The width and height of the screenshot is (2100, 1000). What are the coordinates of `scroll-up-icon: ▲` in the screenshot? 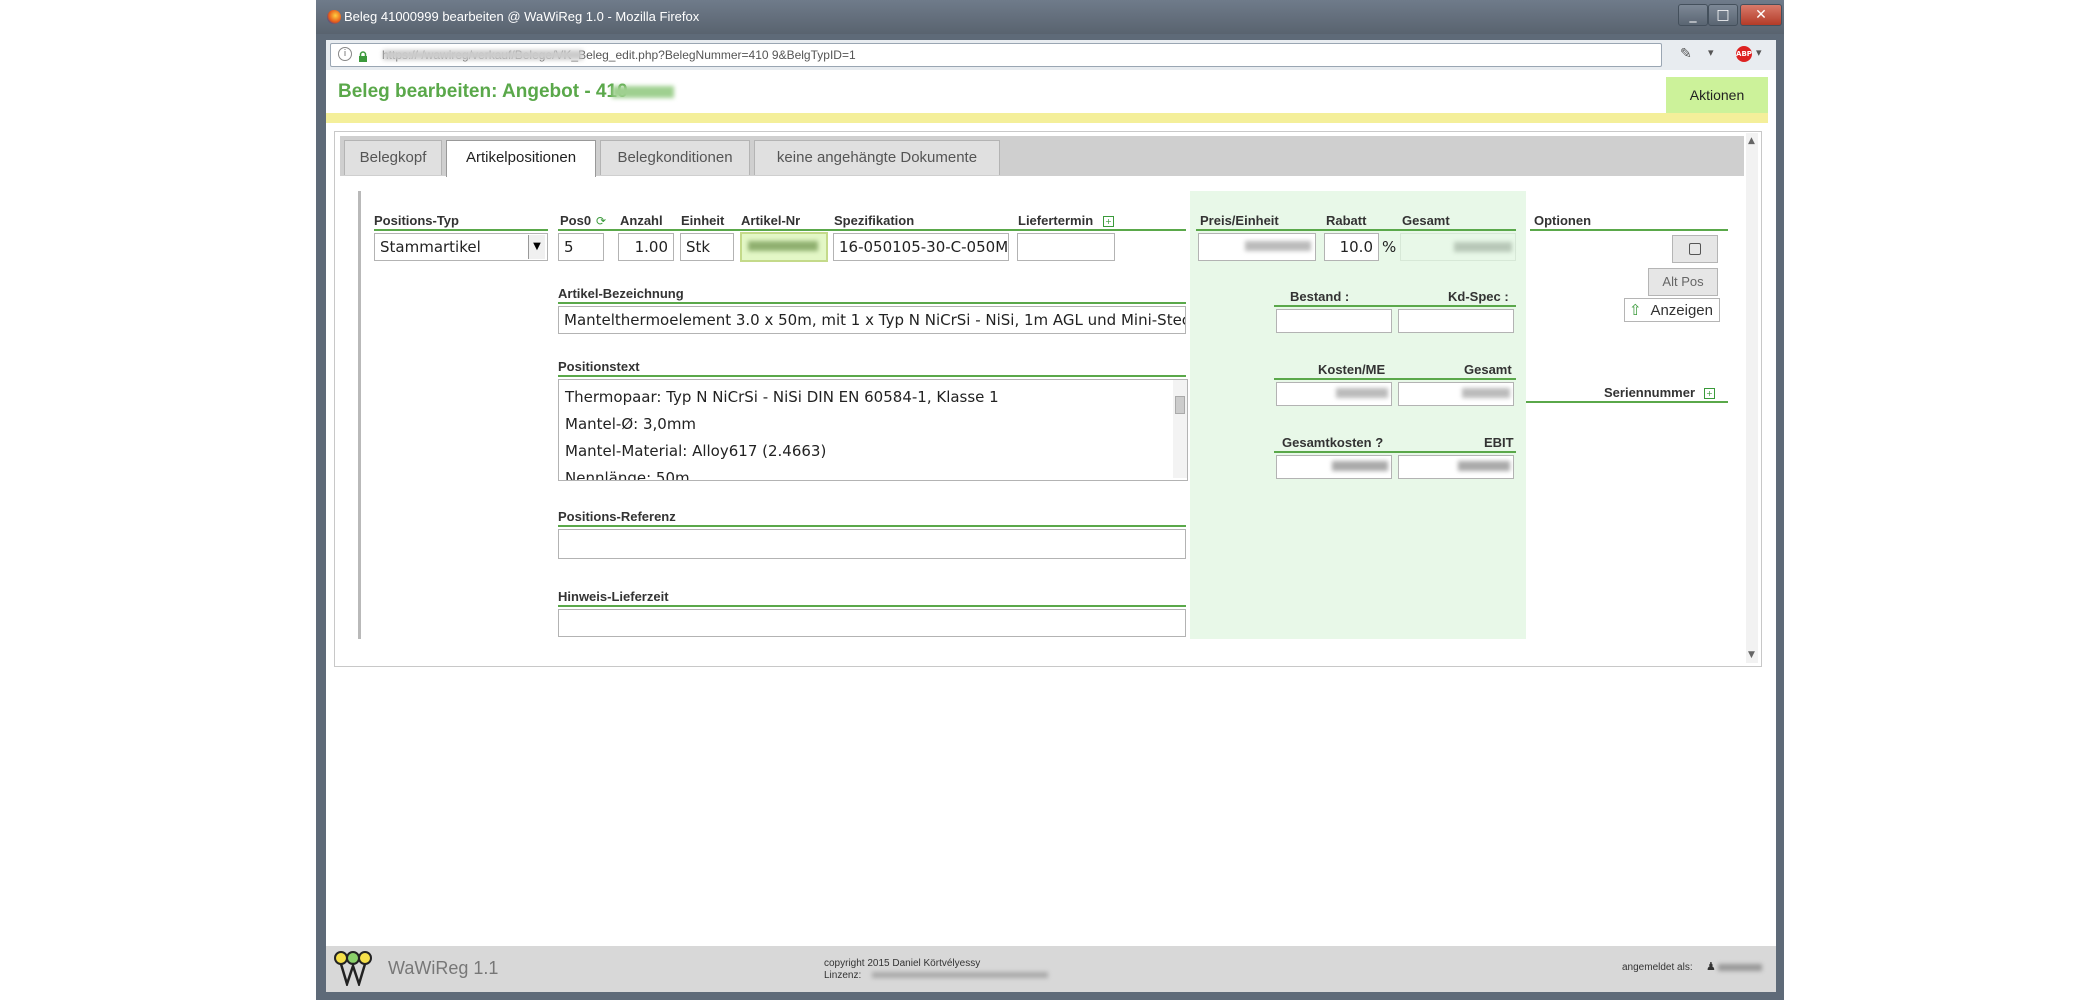 It's located at (1751, 141).